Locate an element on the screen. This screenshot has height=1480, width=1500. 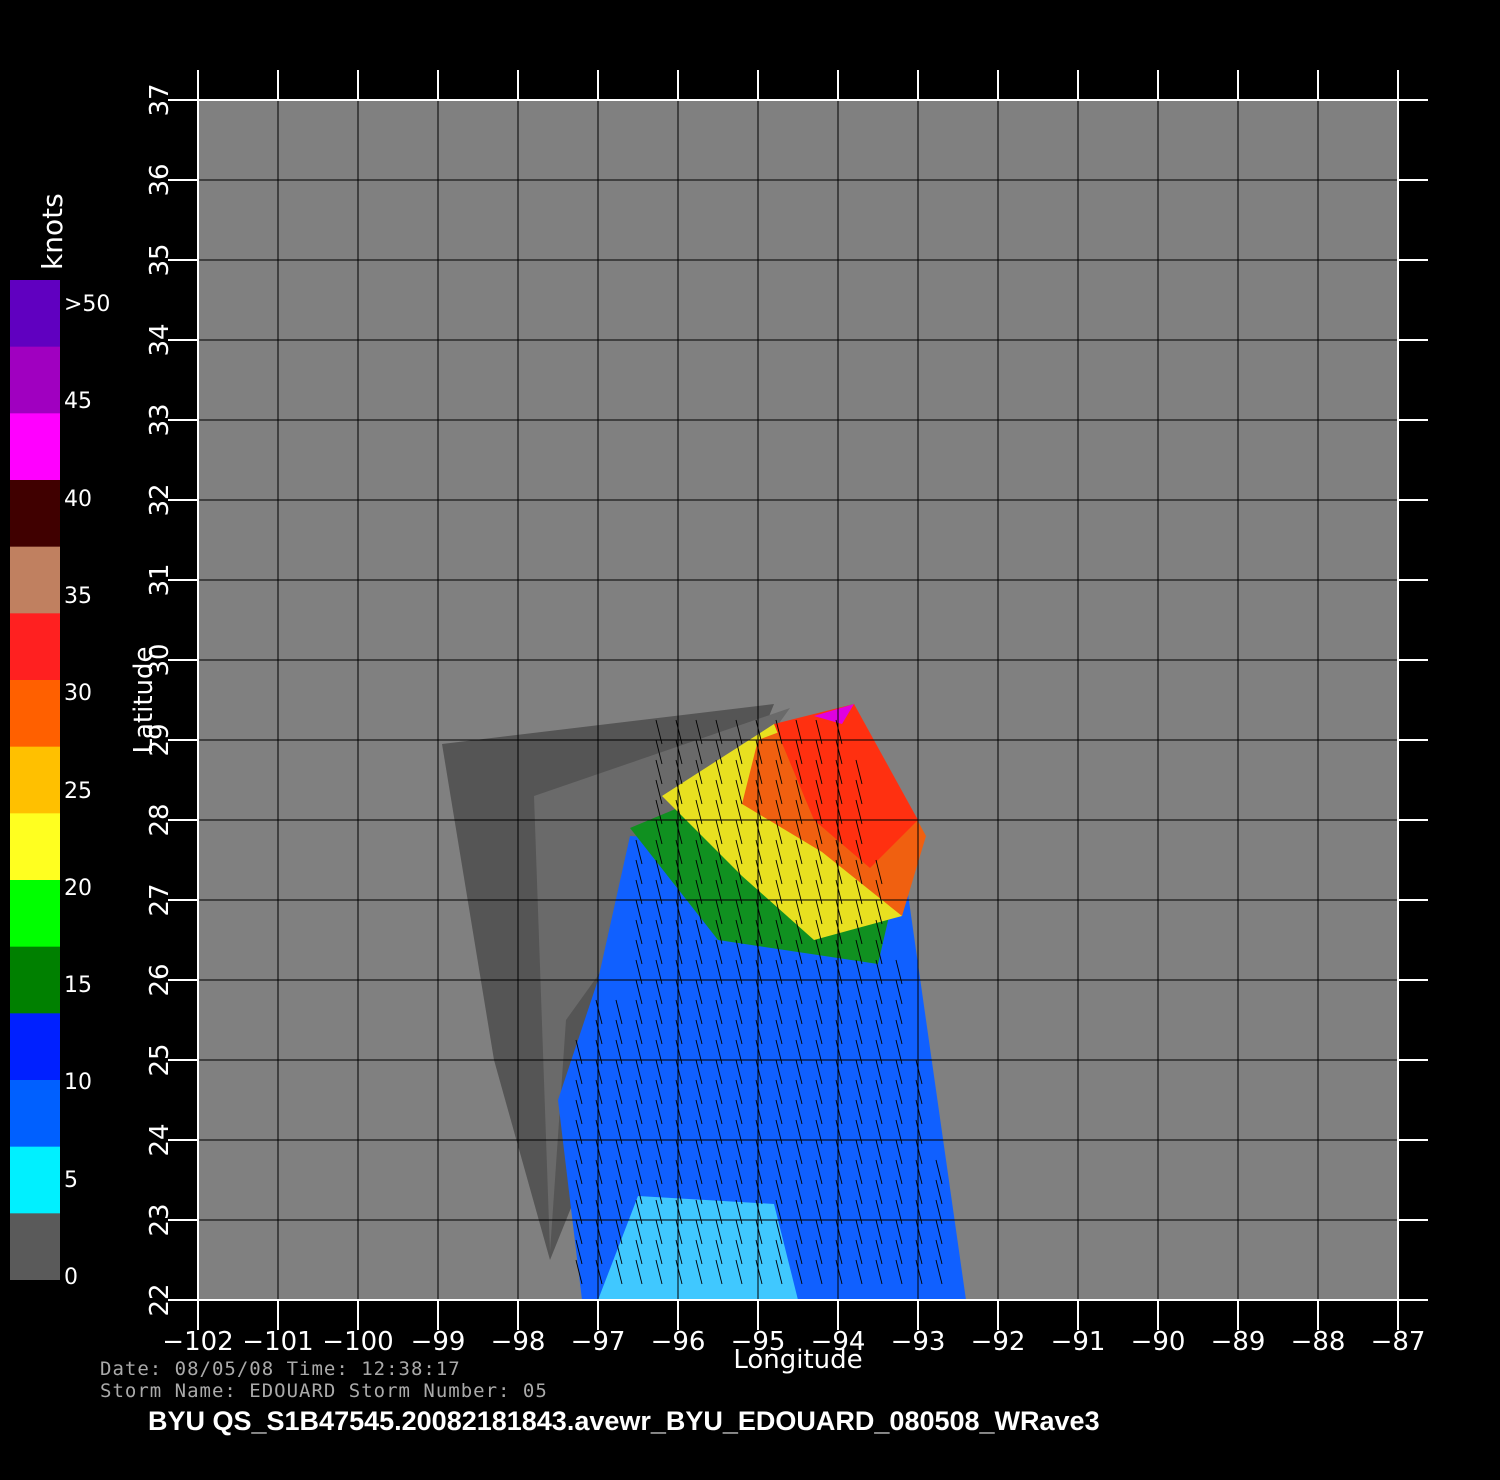
x-tick-label: −90 is located at coordinates (1158, 1342).